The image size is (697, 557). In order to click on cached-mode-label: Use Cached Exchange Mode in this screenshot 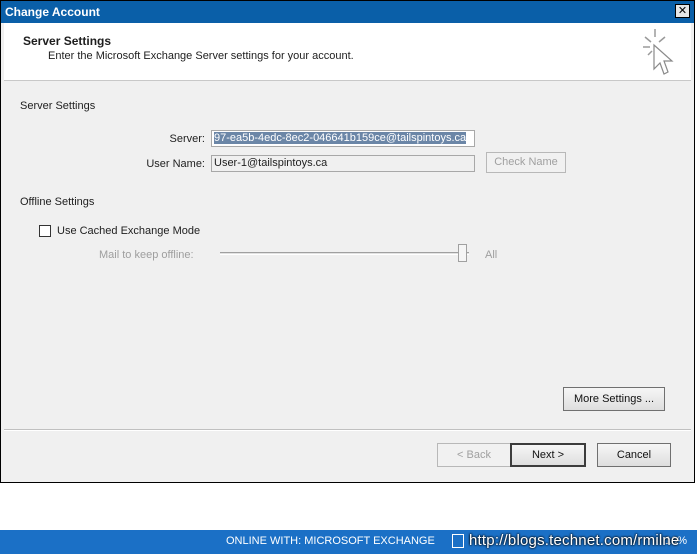, I will do `click(129, 231)`.